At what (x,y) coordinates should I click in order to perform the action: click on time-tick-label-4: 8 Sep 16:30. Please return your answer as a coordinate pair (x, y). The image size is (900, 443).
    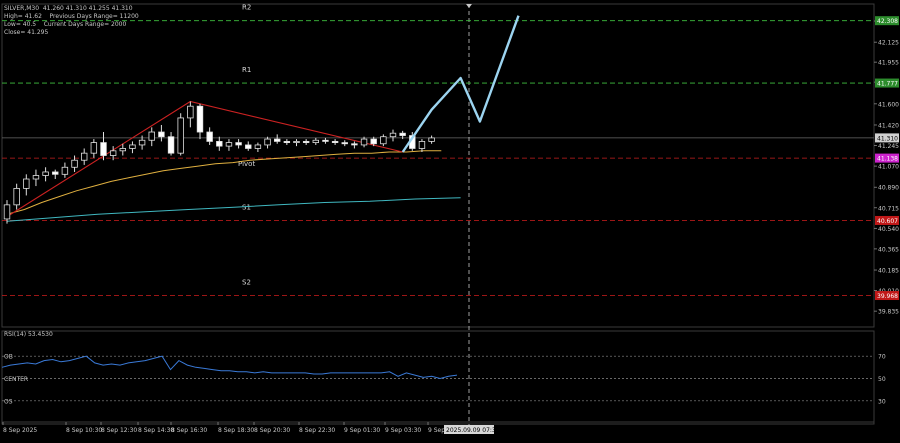
    Looking at the image, I should click on (189, 430).